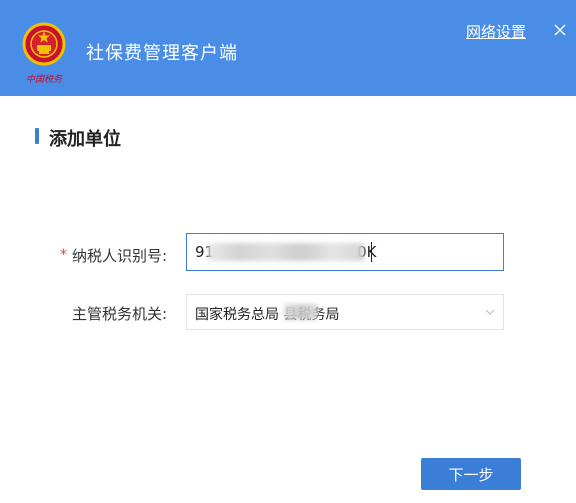 This screenshot has width=576, height=503. I want to click on close-icon, so click(560, 30).